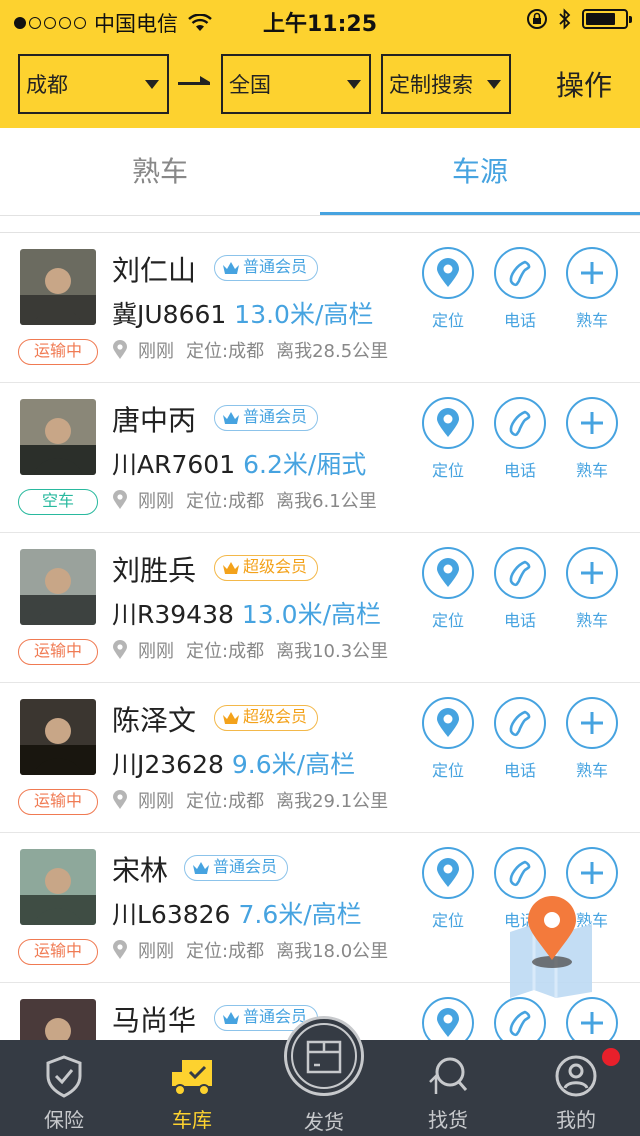  Describe the element at coordinates (553, 947) in the screenshot. I see `map-location-button` at that location.